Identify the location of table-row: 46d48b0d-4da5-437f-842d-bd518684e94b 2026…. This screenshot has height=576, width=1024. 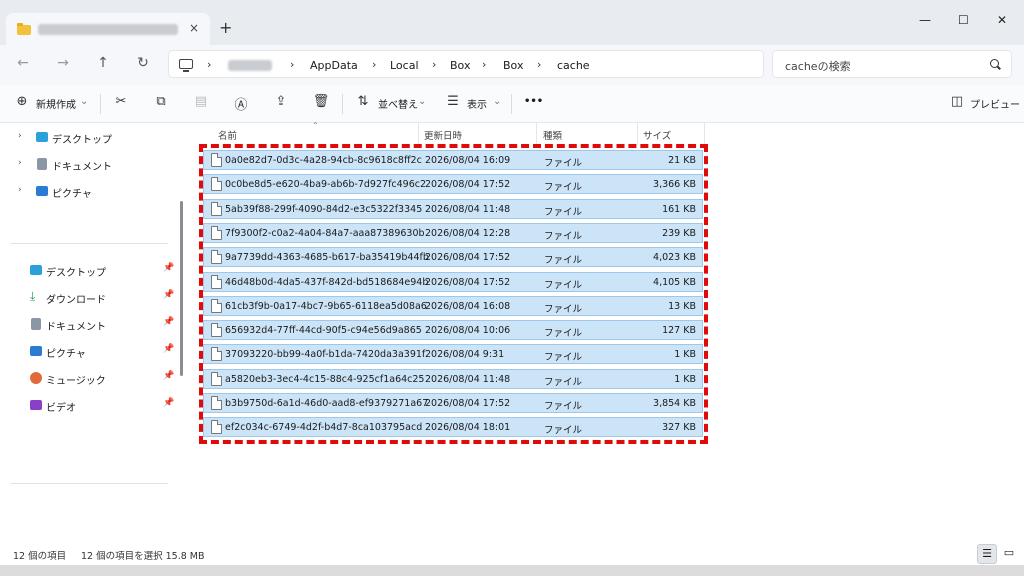
(453, 281).